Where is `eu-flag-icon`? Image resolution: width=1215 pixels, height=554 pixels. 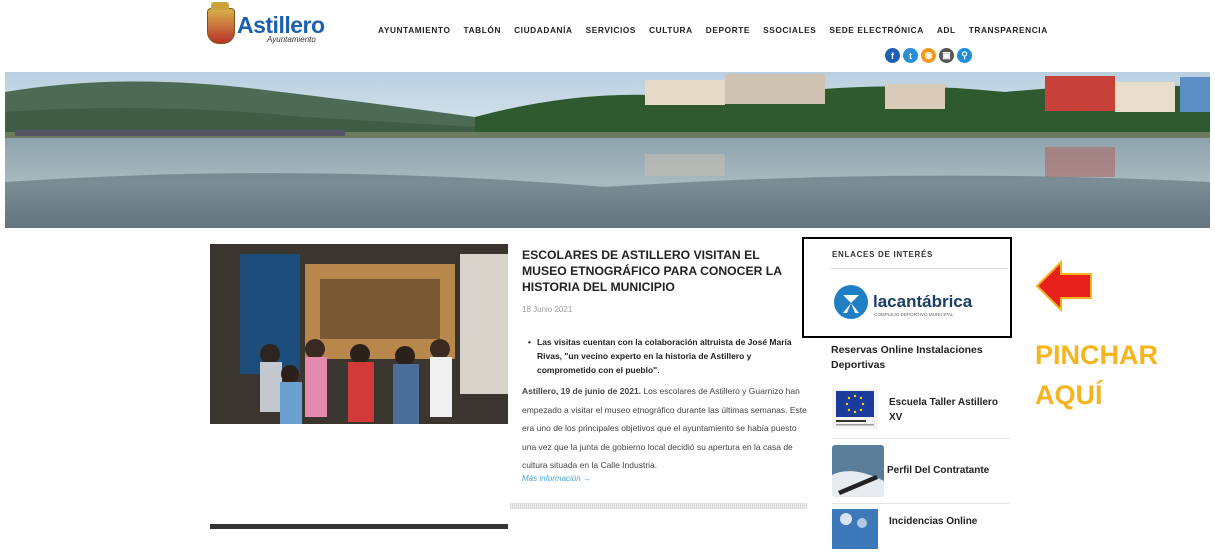 eu-flag-icon is located at coordinates (855, 409).